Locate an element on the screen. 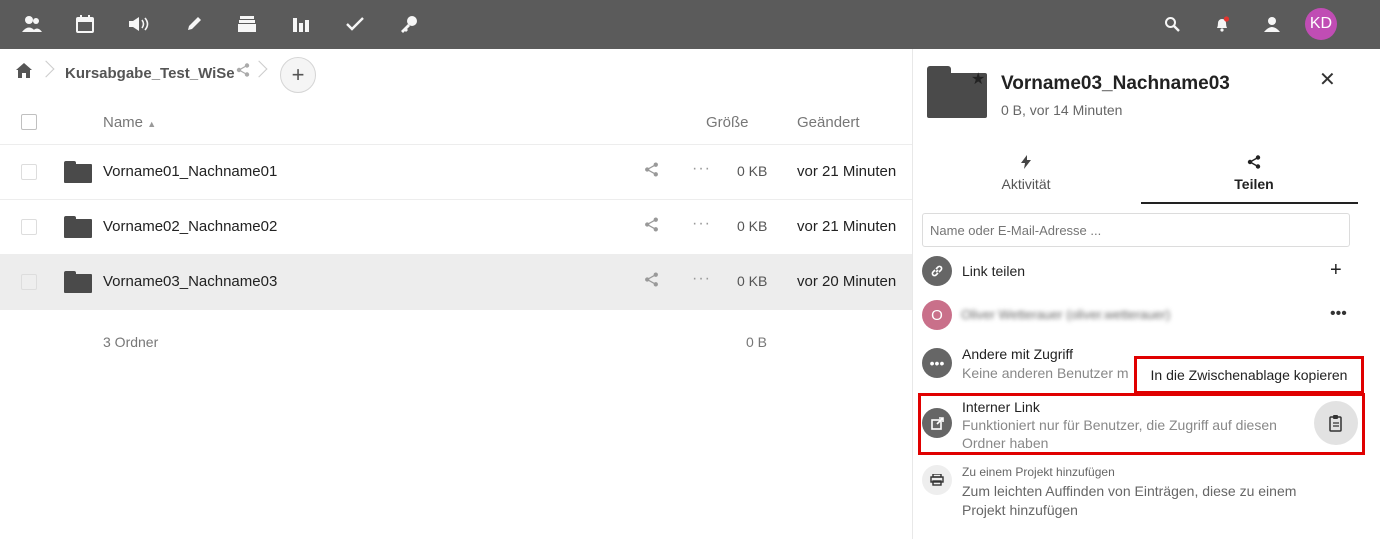 The image size is (1380, 539). others-title: Andere mit Zugriff is located at coordinates (1018, 354).